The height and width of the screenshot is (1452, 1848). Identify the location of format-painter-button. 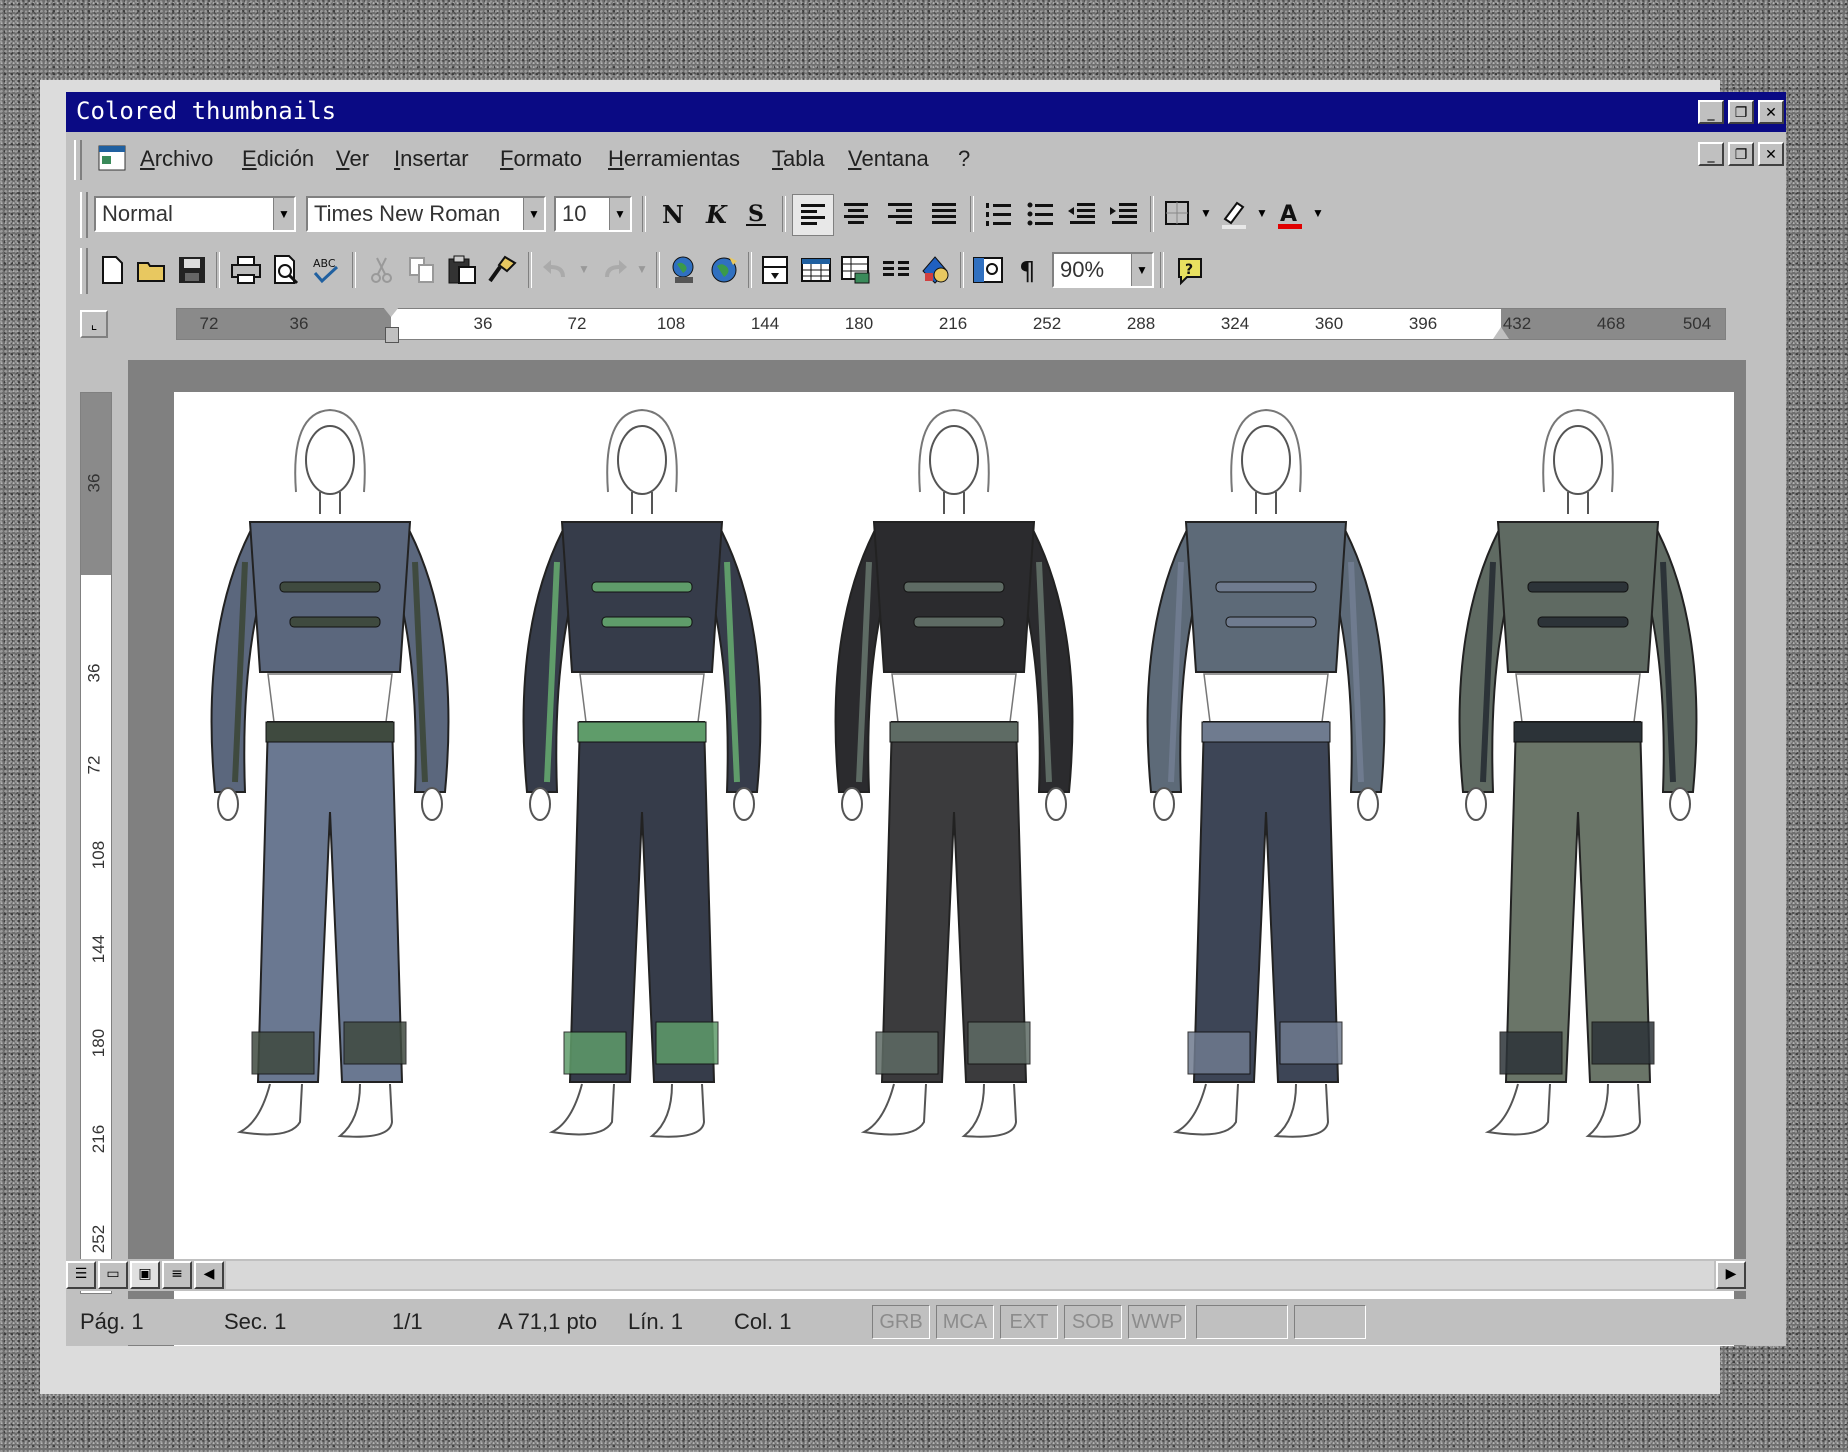
(502, 270).